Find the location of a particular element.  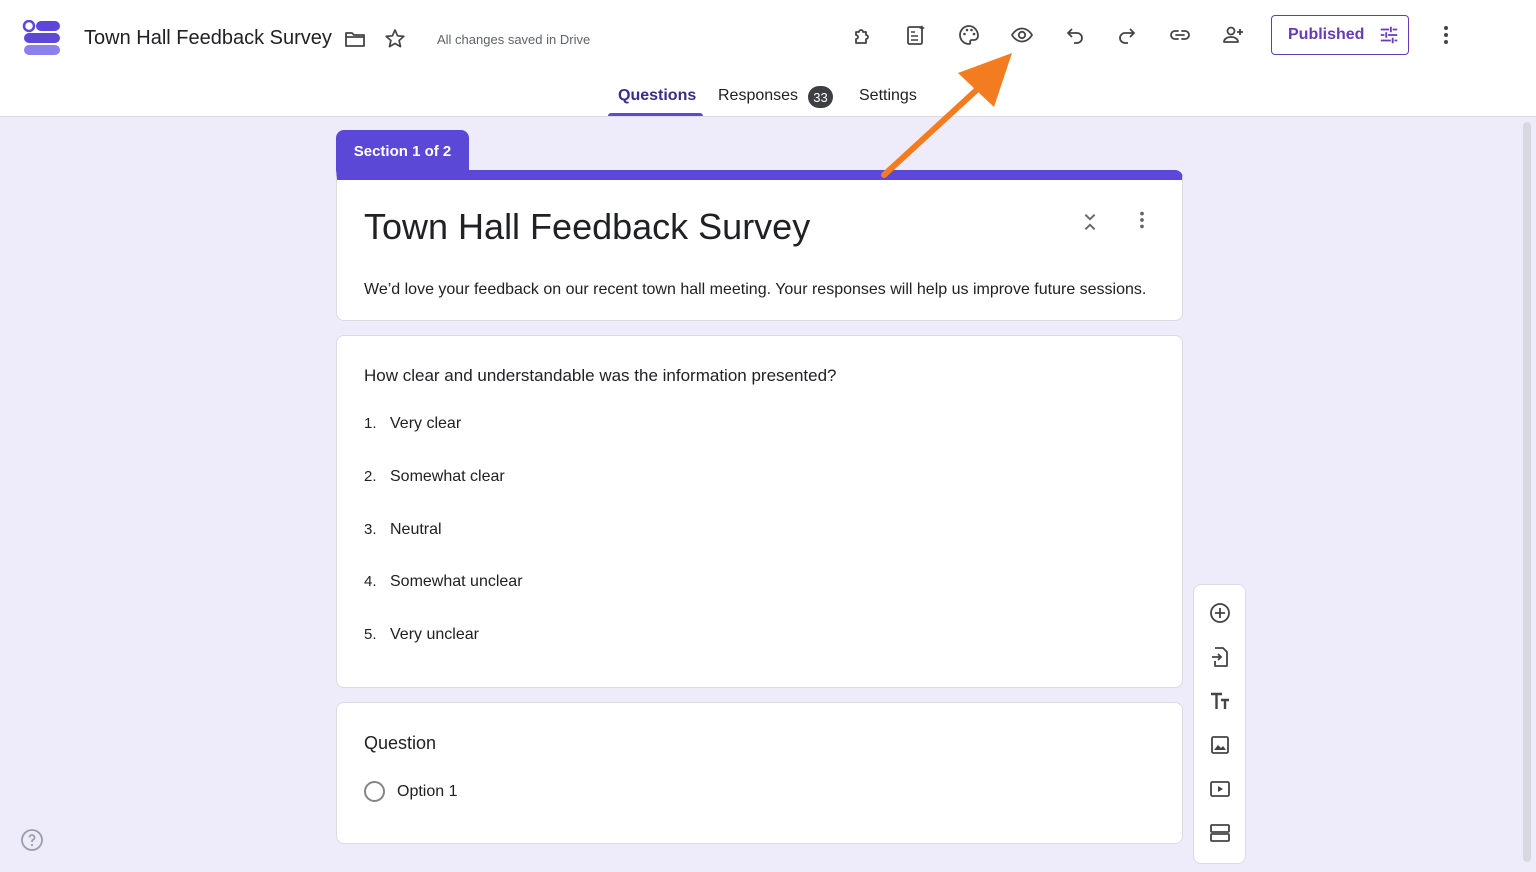

add-title-icon is located at coordinates (1220, 701).